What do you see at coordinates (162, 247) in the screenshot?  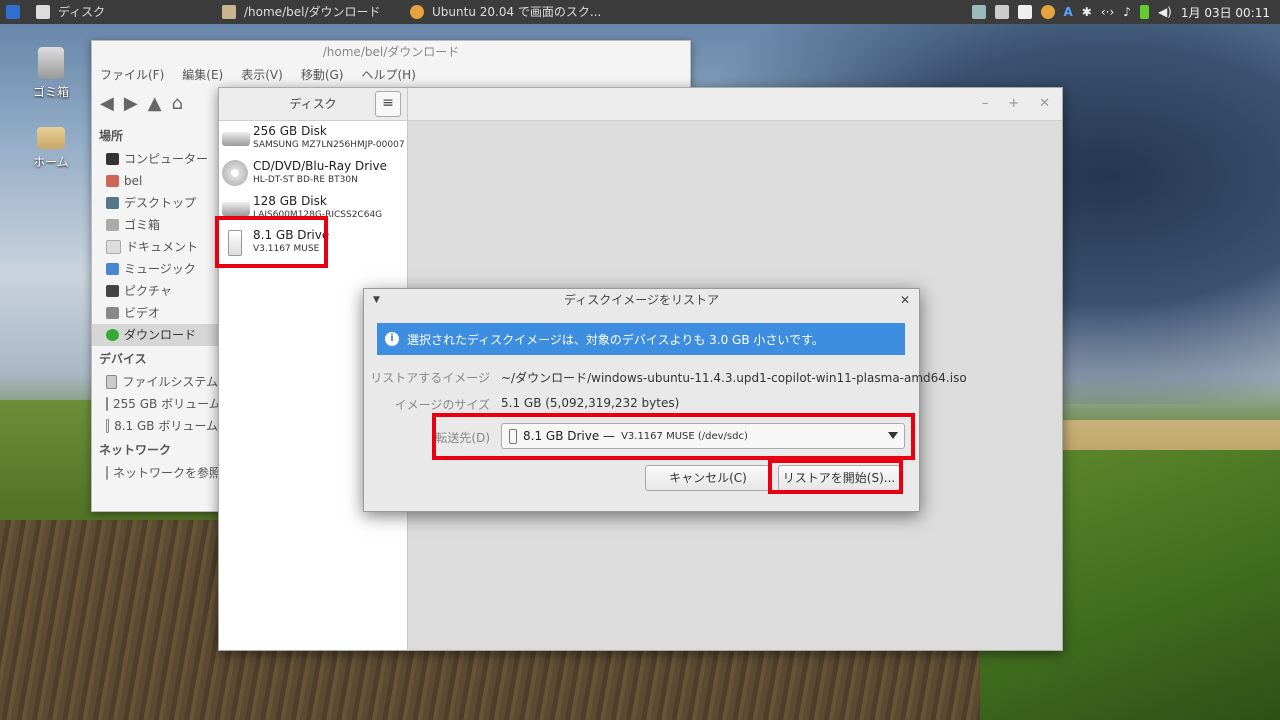 I see `place-label: ドキュメント` at bounding box center [162, 247].